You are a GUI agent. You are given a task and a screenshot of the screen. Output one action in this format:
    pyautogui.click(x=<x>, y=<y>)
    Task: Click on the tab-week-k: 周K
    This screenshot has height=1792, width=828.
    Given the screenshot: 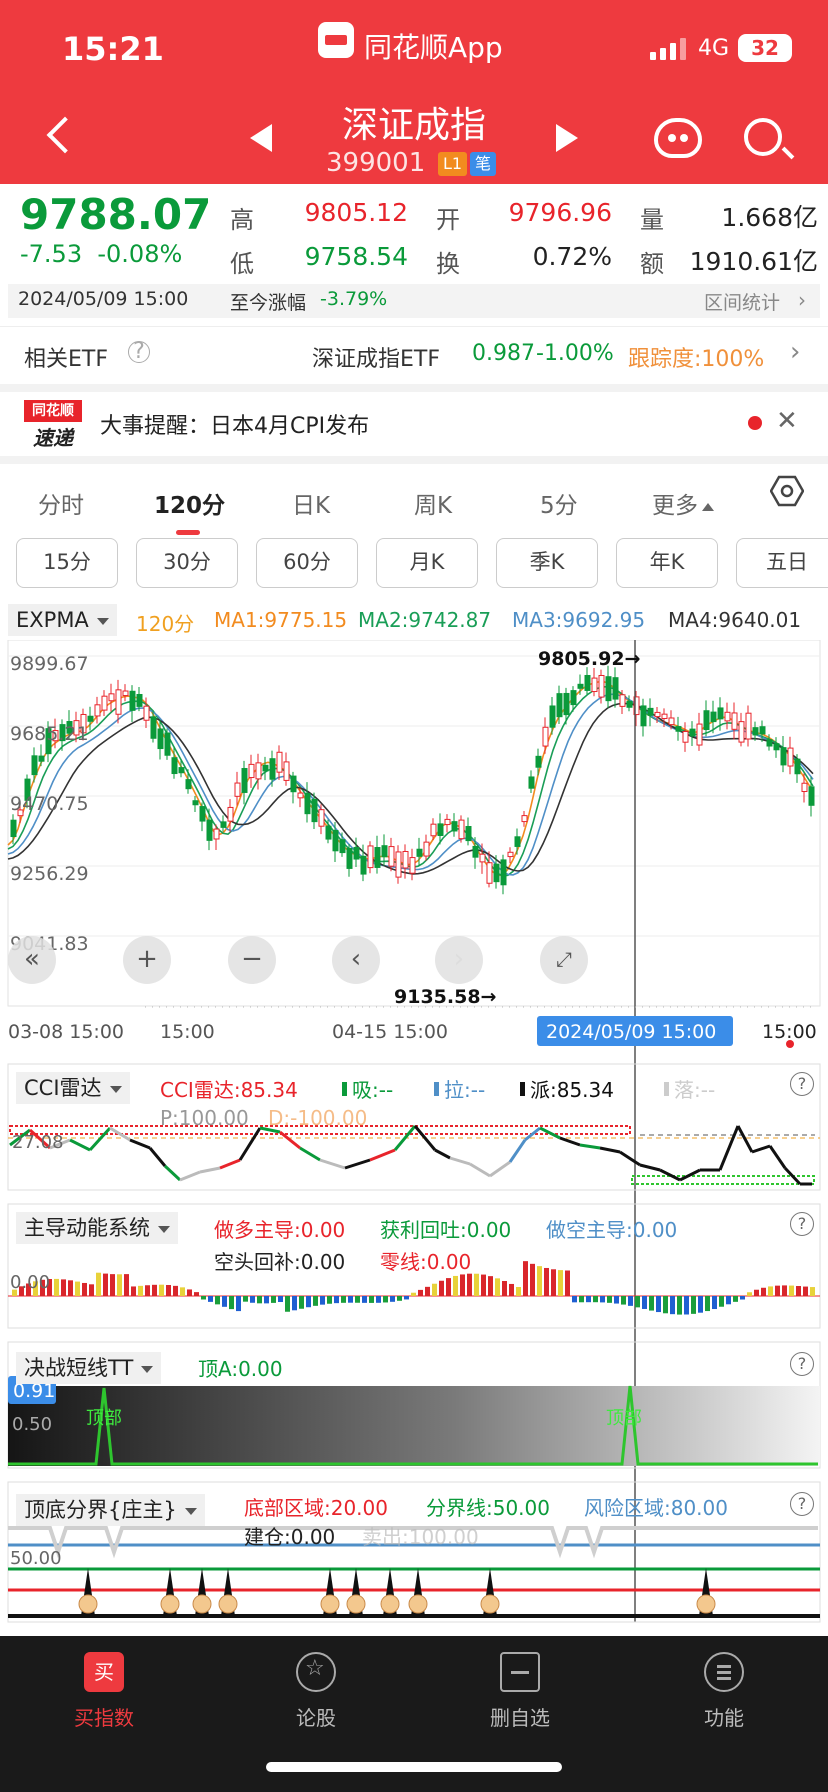 What is the action you would take?
    pyautogui.click(x=433, y=503)
    